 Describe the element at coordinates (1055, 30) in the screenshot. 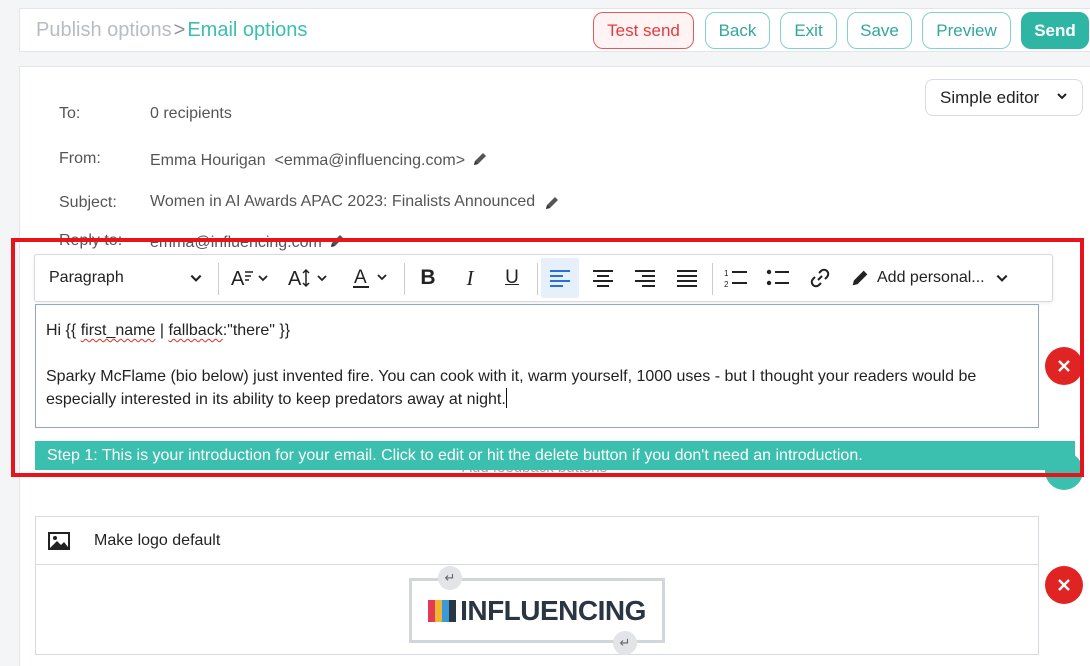

I see `send-button: Send` at that location.